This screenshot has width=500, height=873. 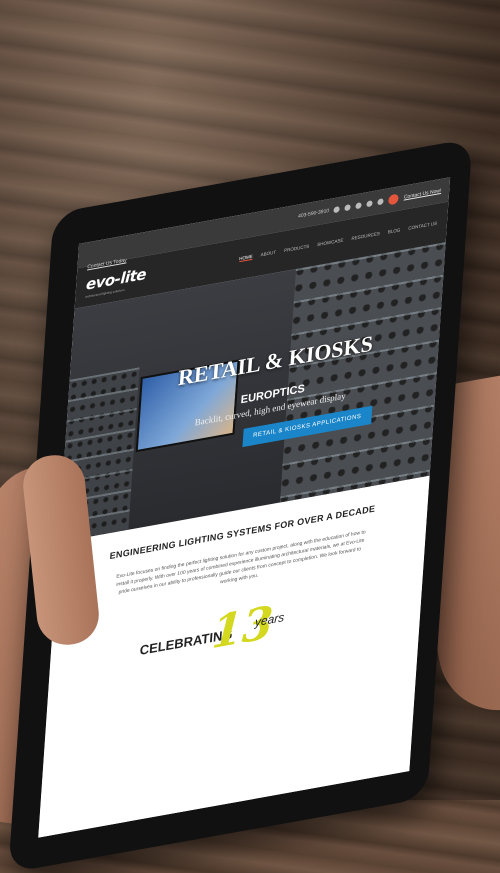 What do you see at coordinates (245, 258) in the screenshot?
I see `nav-home: Home` at bounding box center [245, 258].